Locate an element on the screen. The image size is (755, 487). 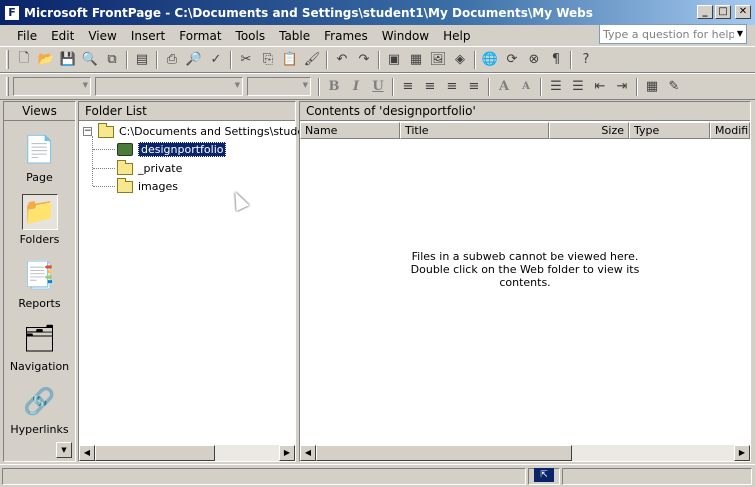
menu-help: Help is located at coordinates (456, 36).